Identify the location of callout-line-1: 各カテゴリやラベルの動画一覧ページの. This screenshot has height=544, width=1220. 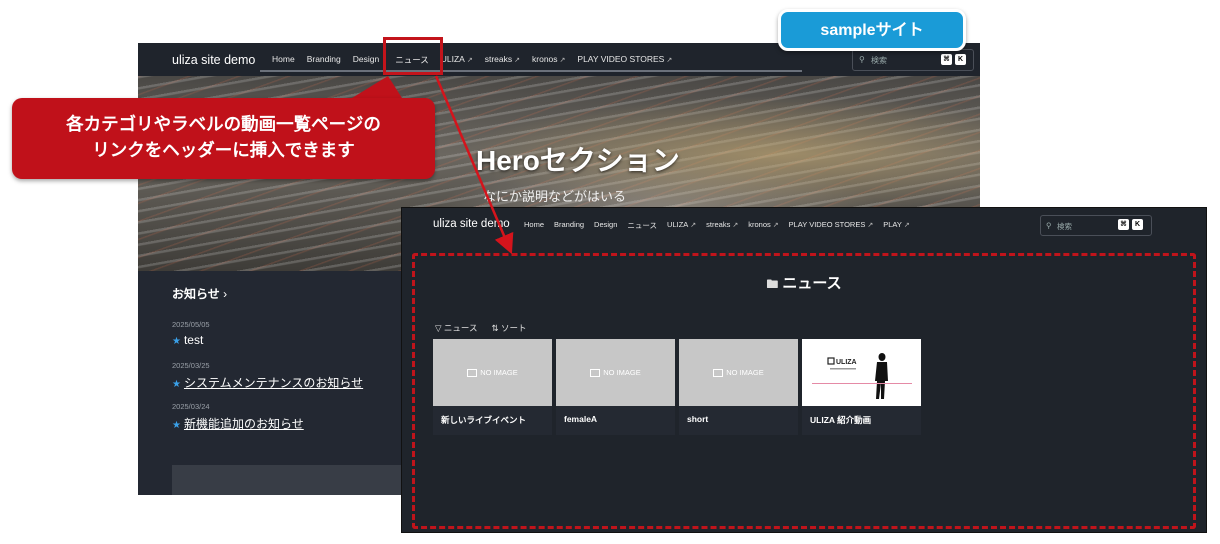
(223, 124).